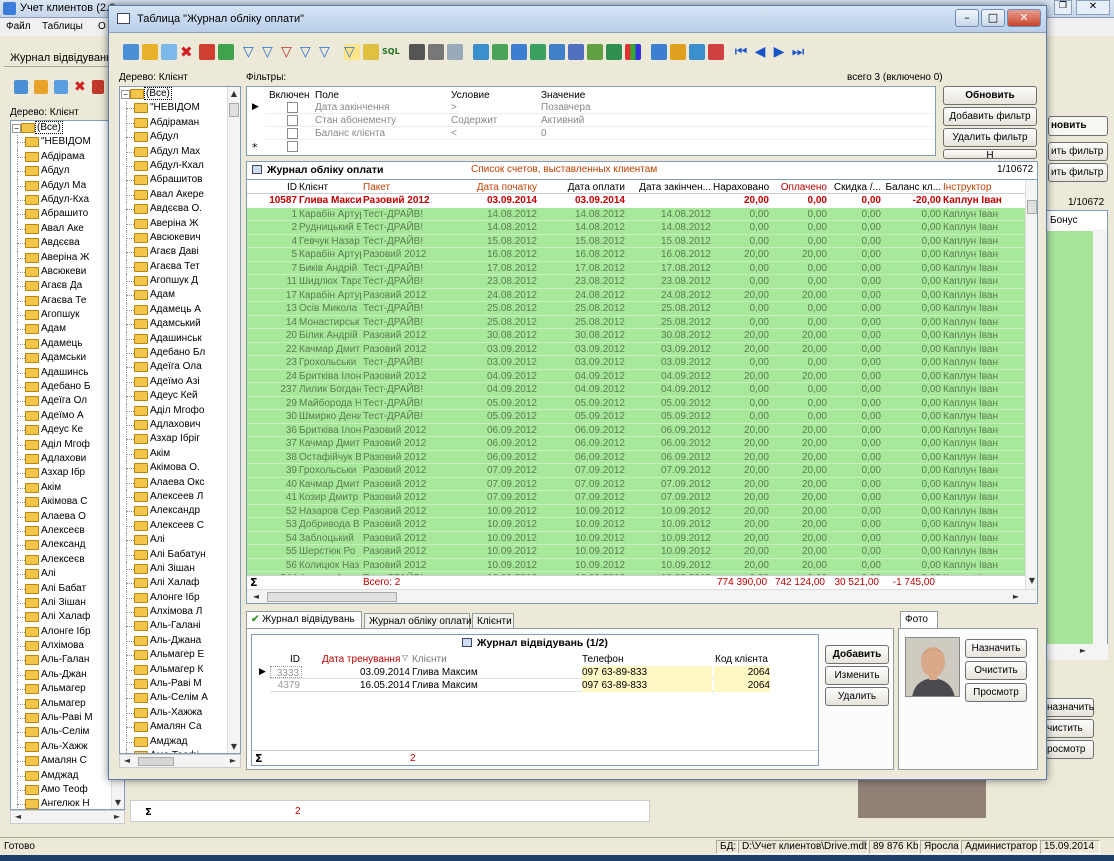 The image size is (1114, 861). Describe the element at coordinates (102, 26) in the screenshot. I see `menu-about: О` at that location.